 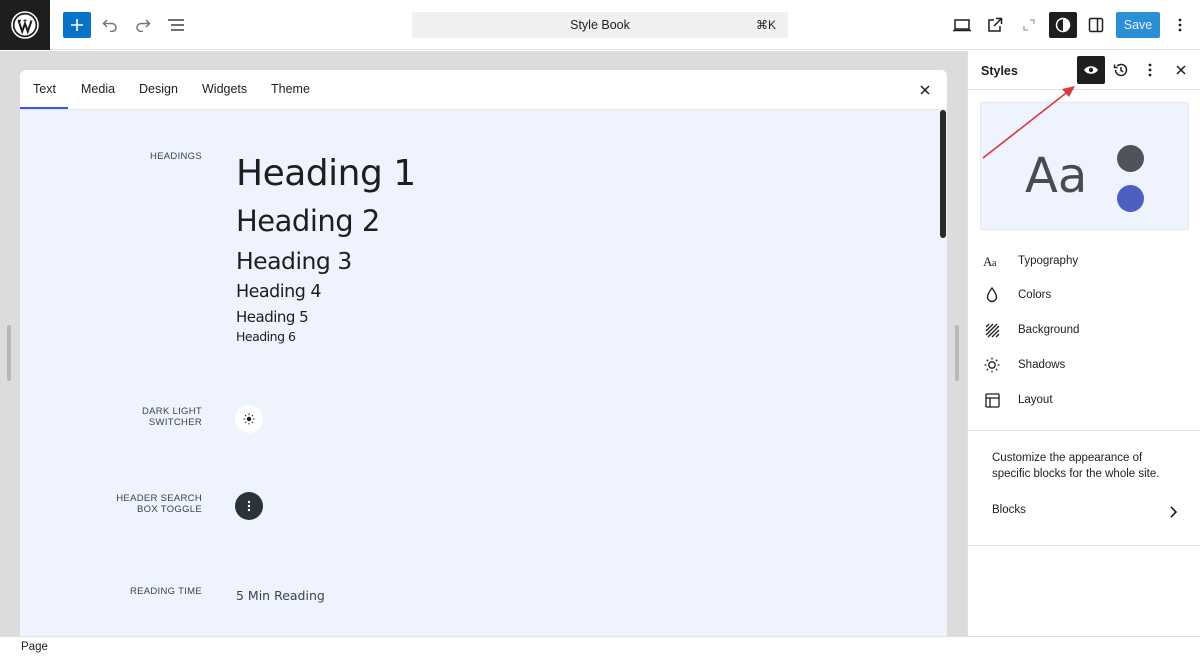 What do you see at coordinates (175, 422) in the screenshot?
I see `dark-light-switcher-label-line-2: SWITCHER` at bounding box center [175, 422].